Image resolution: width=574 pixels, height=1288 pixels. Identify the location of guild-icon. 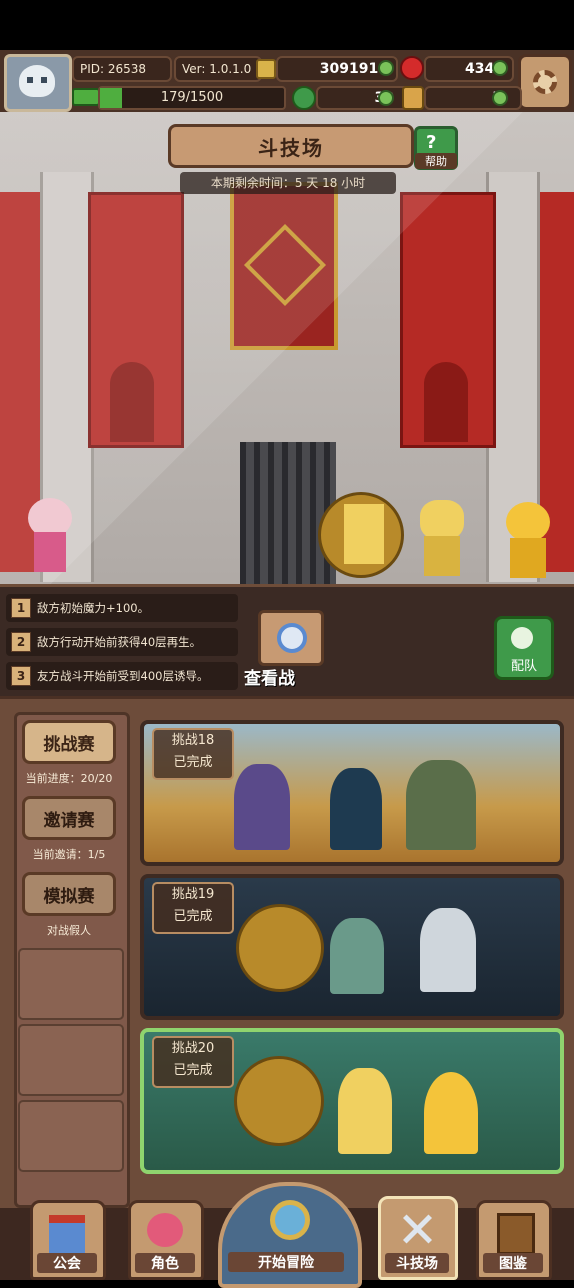
(67, 1235).